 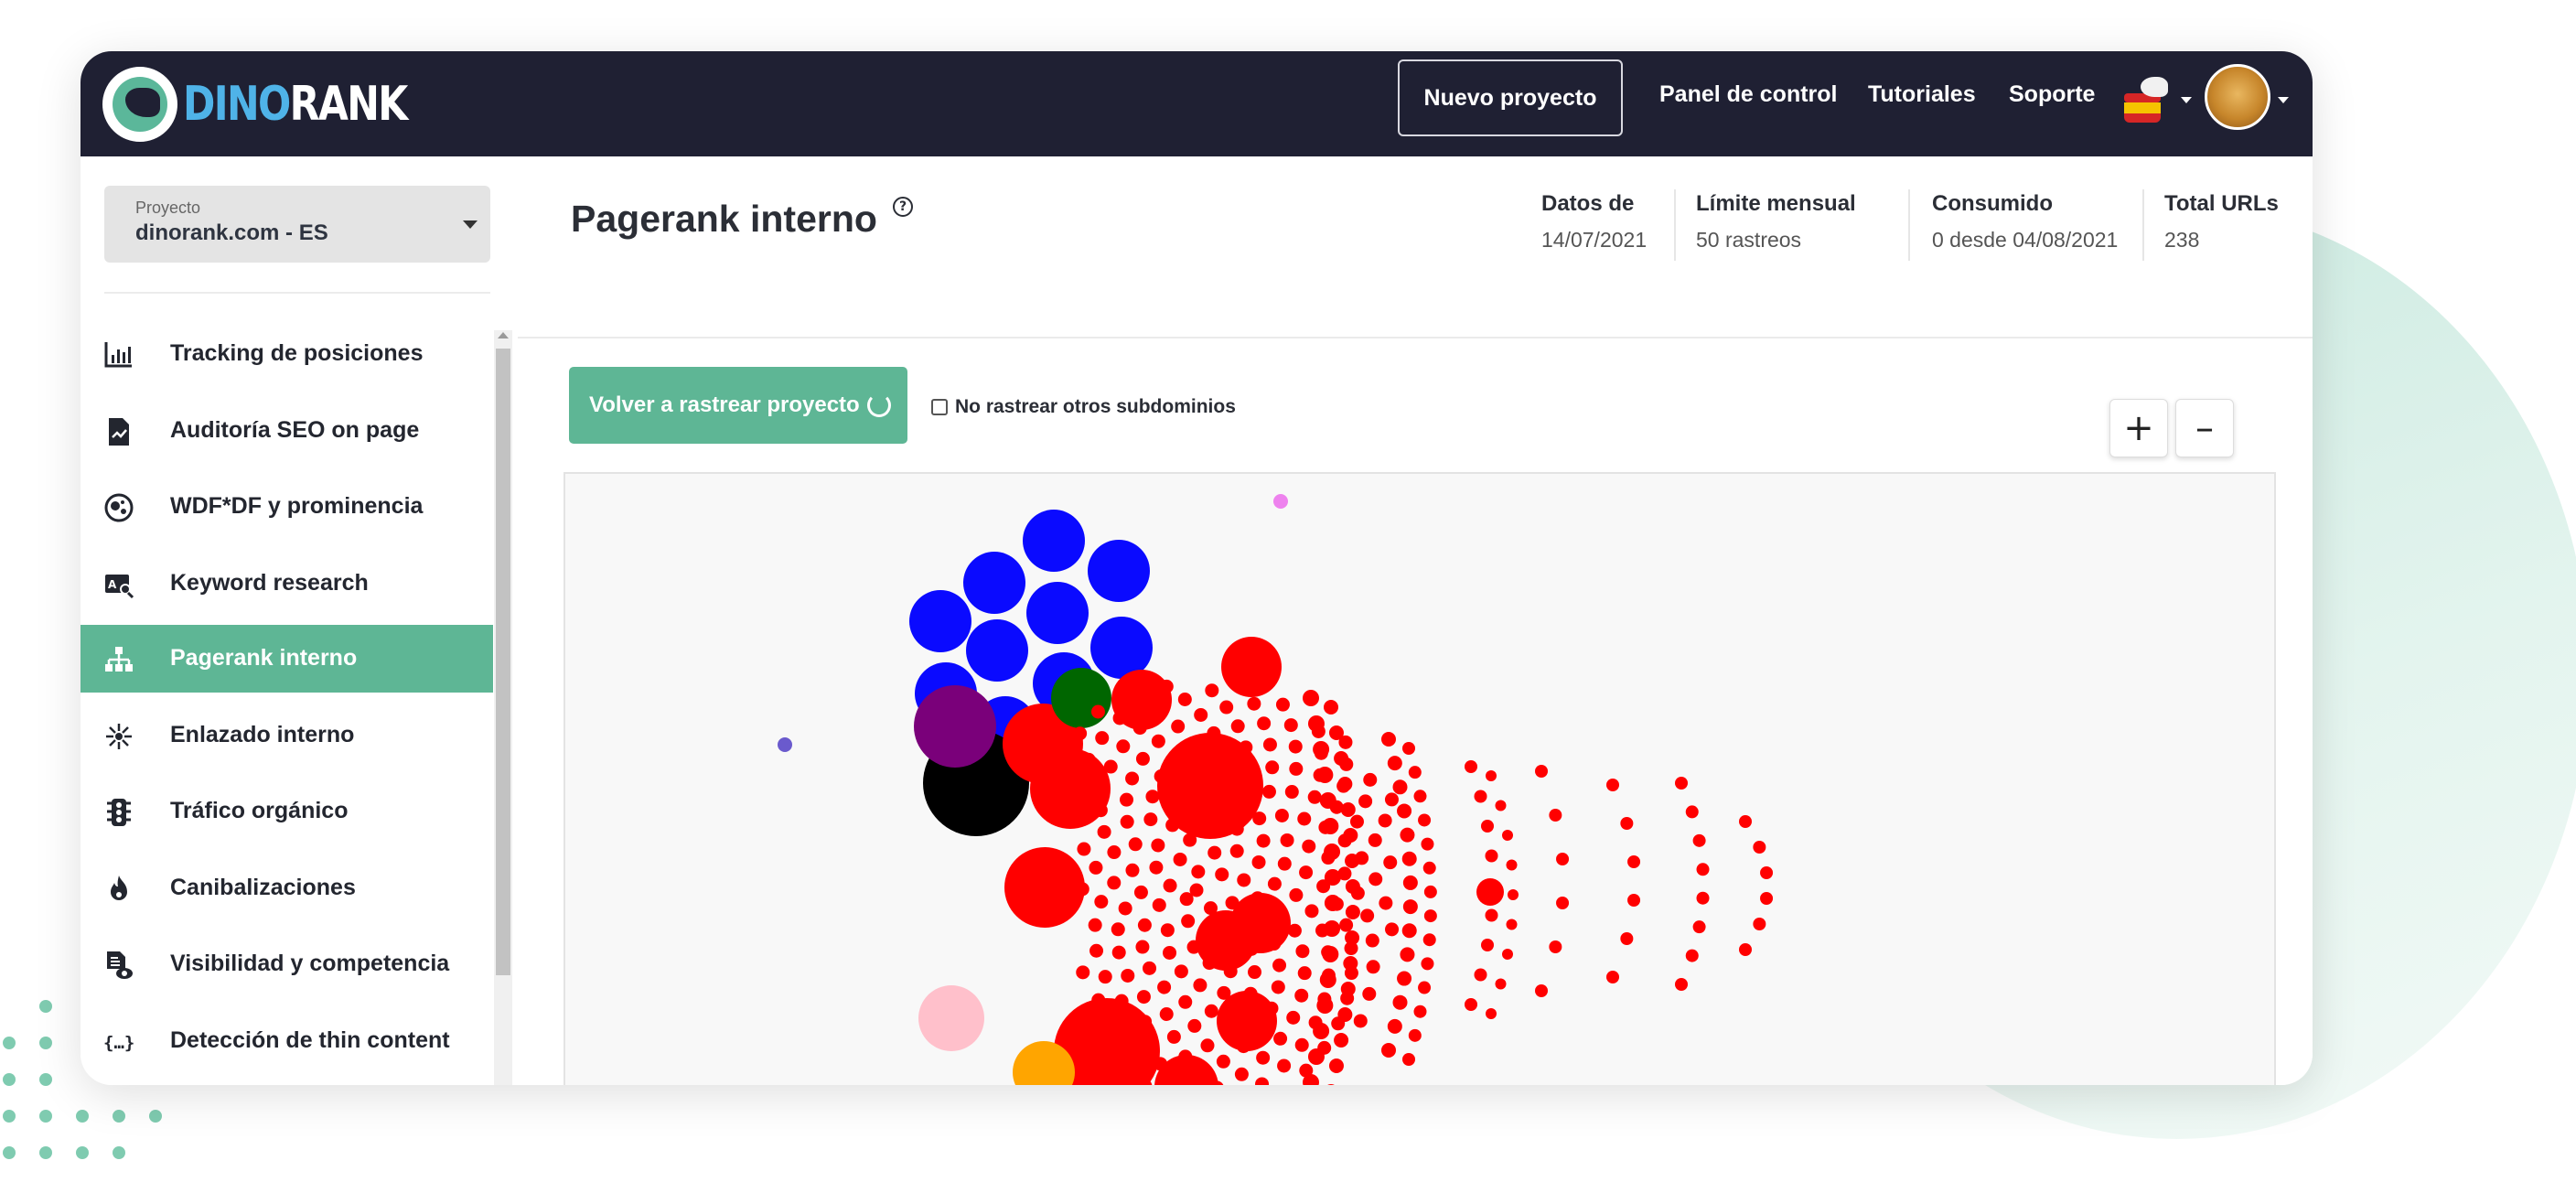 What do you see at coordinates (903, 207) in the screenshot?
I see `help-icon: ?` at bounding box center [903, 207].